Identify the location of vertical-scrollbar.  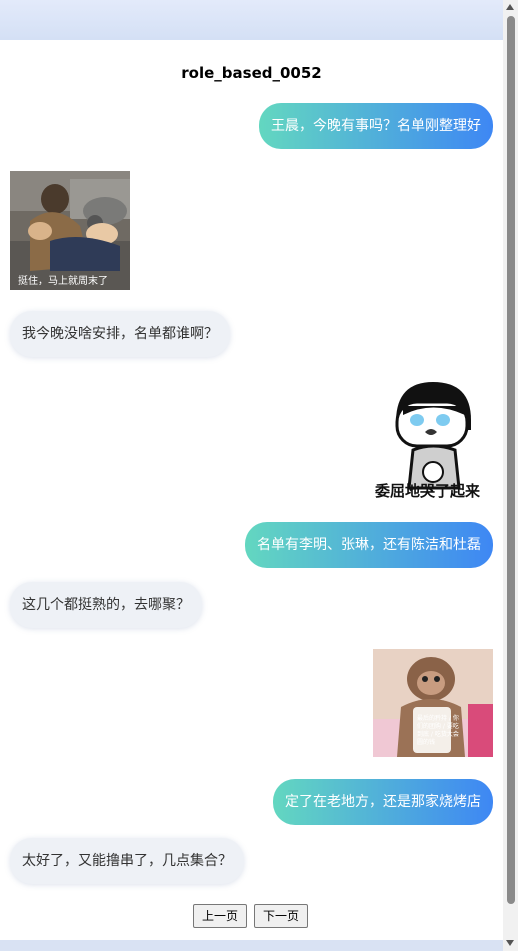
(510, 475).